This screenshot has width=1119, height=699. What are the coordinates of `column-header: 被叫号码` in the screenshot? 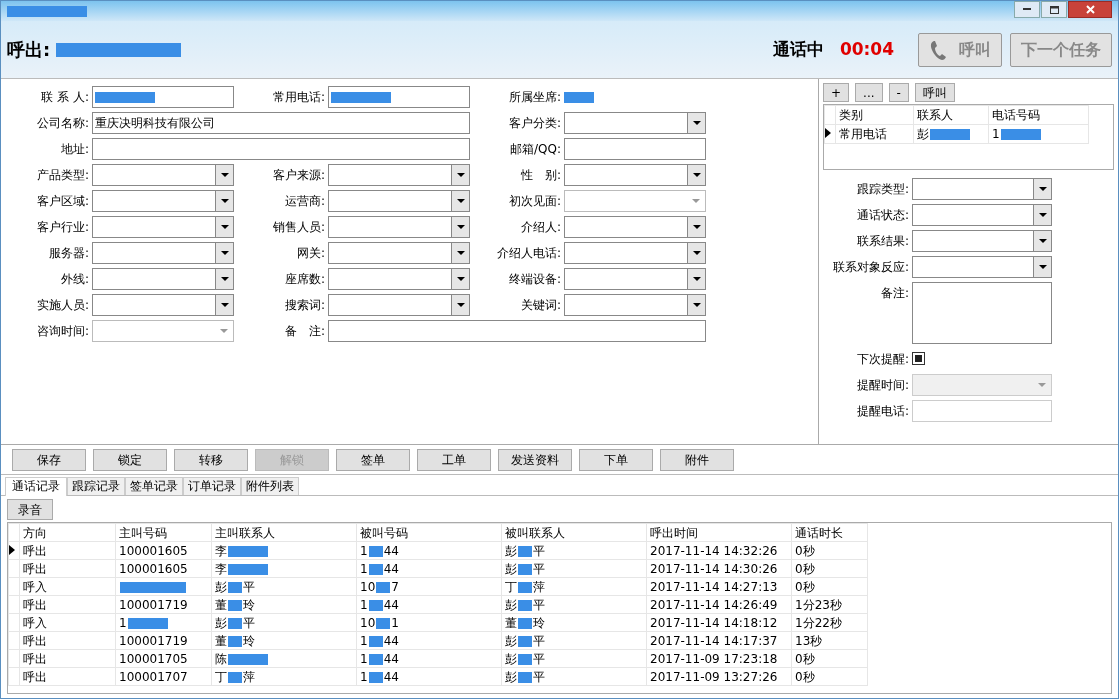 It's located at (429, 532).